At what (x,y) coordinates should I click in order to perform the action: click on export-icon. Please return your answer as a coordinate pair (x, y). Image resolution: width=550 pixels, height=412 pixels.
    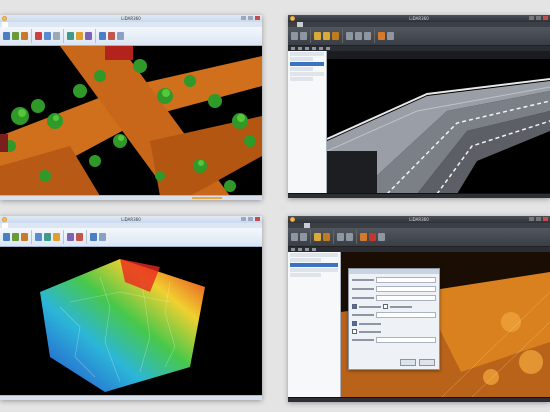
    Looking at the image, I should click on (372, 237).